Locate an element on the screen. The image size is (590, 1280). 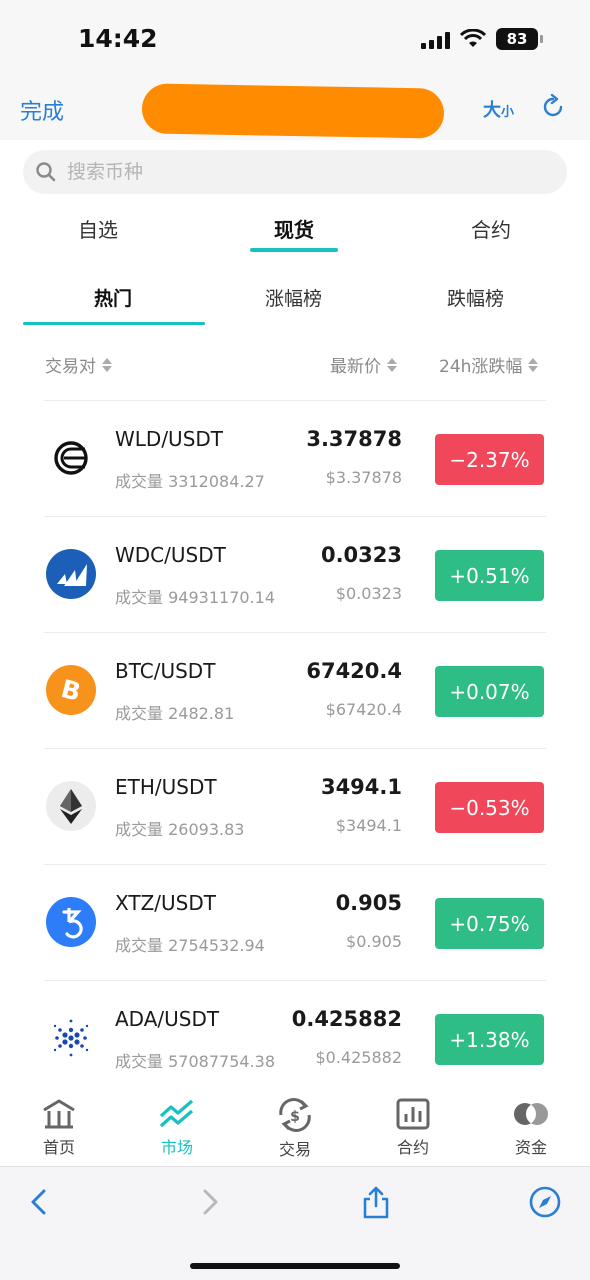
column-header-change: 24h涨跌幅 is located at coordinates (489, 364).